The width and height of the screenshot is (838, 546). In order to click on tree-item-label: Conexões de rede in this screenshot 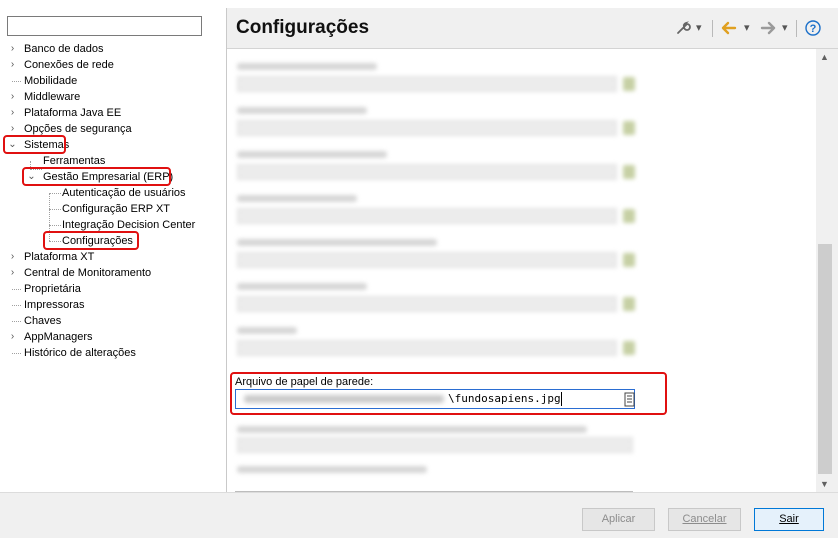, I will do `click(69, 65)`.